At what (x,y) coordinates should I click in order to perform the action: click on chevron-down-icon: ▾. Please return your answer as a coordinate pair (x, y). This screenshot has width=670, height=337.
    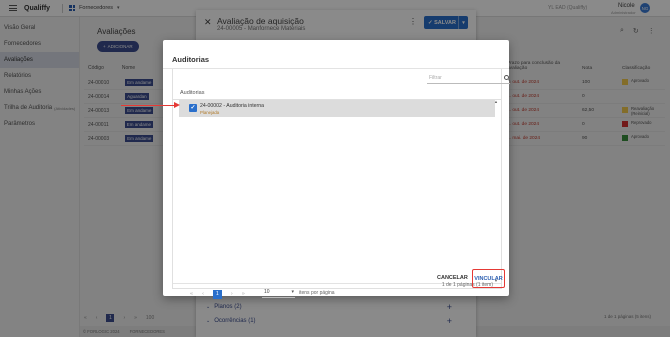
    Looking at the image, I should click on (292, 292).